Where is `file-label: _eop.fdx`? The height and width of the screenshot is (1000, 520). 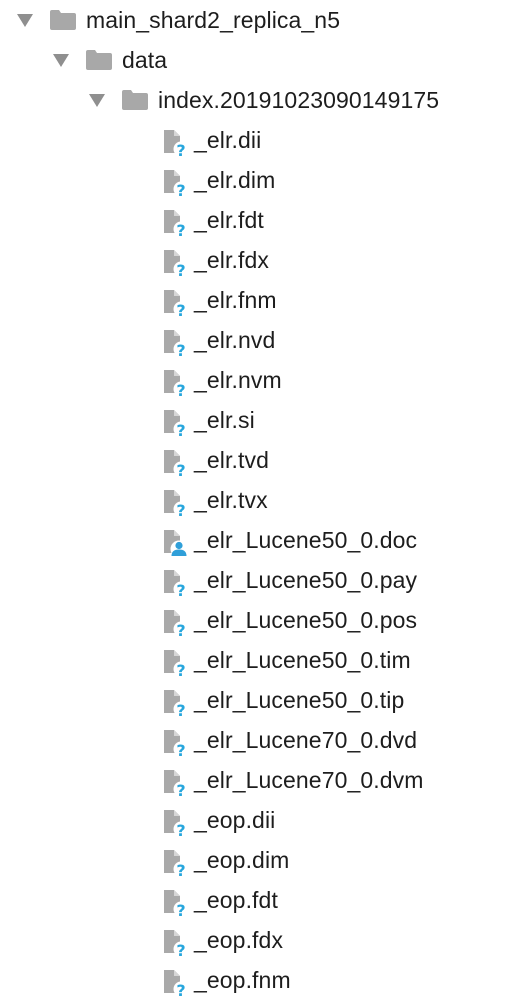 file-label: _eop.fdx is located at coordinates (239, 940).